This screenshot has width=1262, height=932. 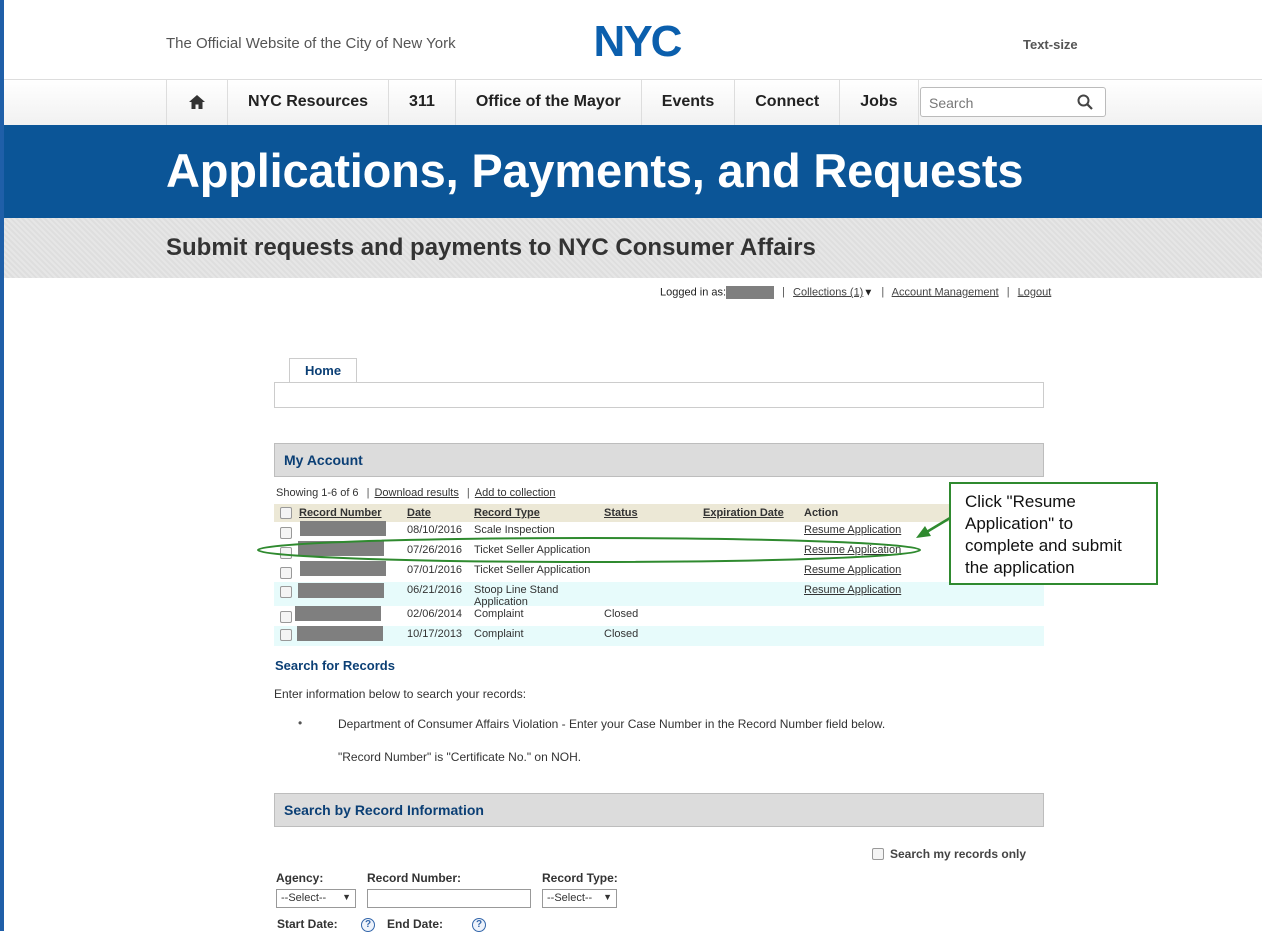 I want to click on row-date: 10/17/2013, so click(x=435, y=634).